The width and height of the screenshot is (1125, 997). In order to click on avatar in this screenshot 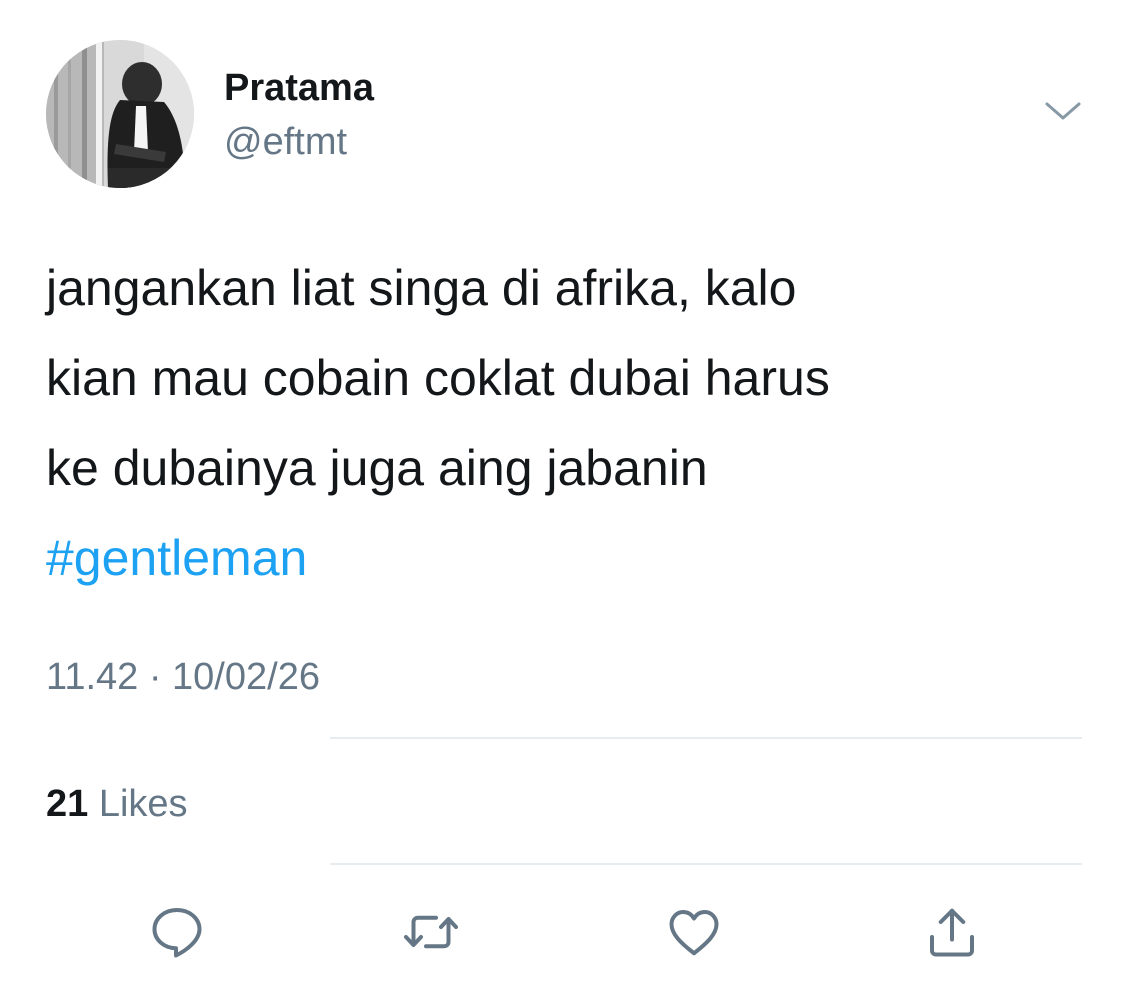, I will do `click(120, 114)`.